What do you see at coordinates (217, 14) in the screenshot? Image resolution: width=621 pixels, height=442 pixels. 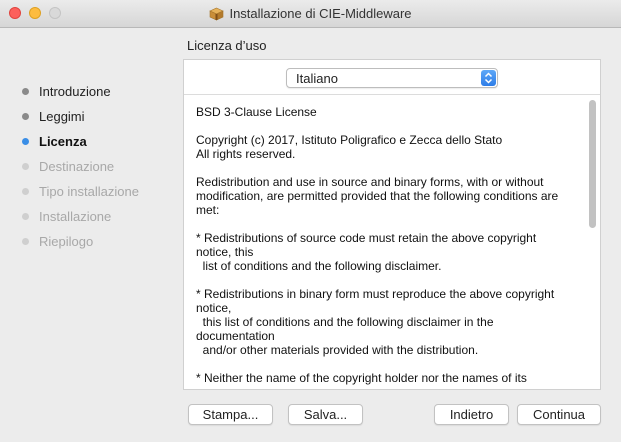 I see `package-icon` at bounding box center [217, 14].